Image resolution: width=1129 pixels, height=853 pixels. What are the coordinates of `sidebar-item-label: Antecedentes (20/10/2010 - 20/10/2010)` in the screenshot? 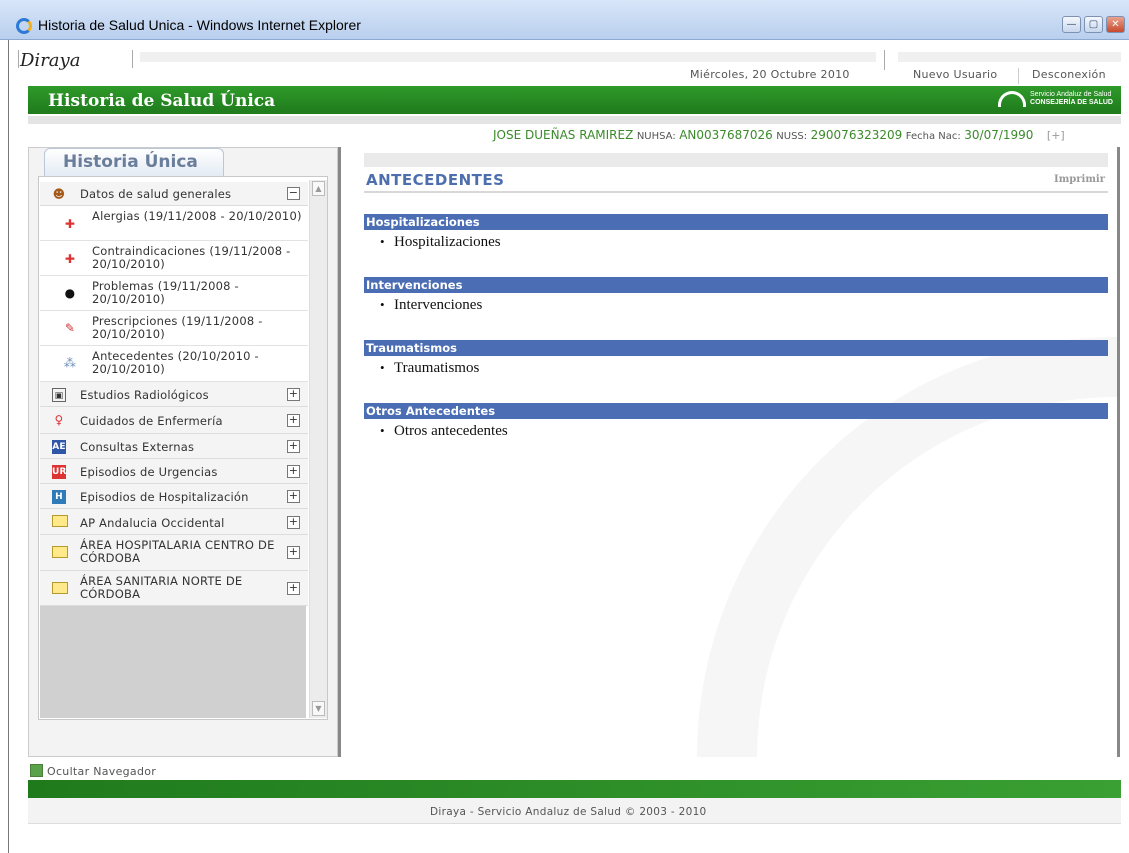 It's located at (175, 362).